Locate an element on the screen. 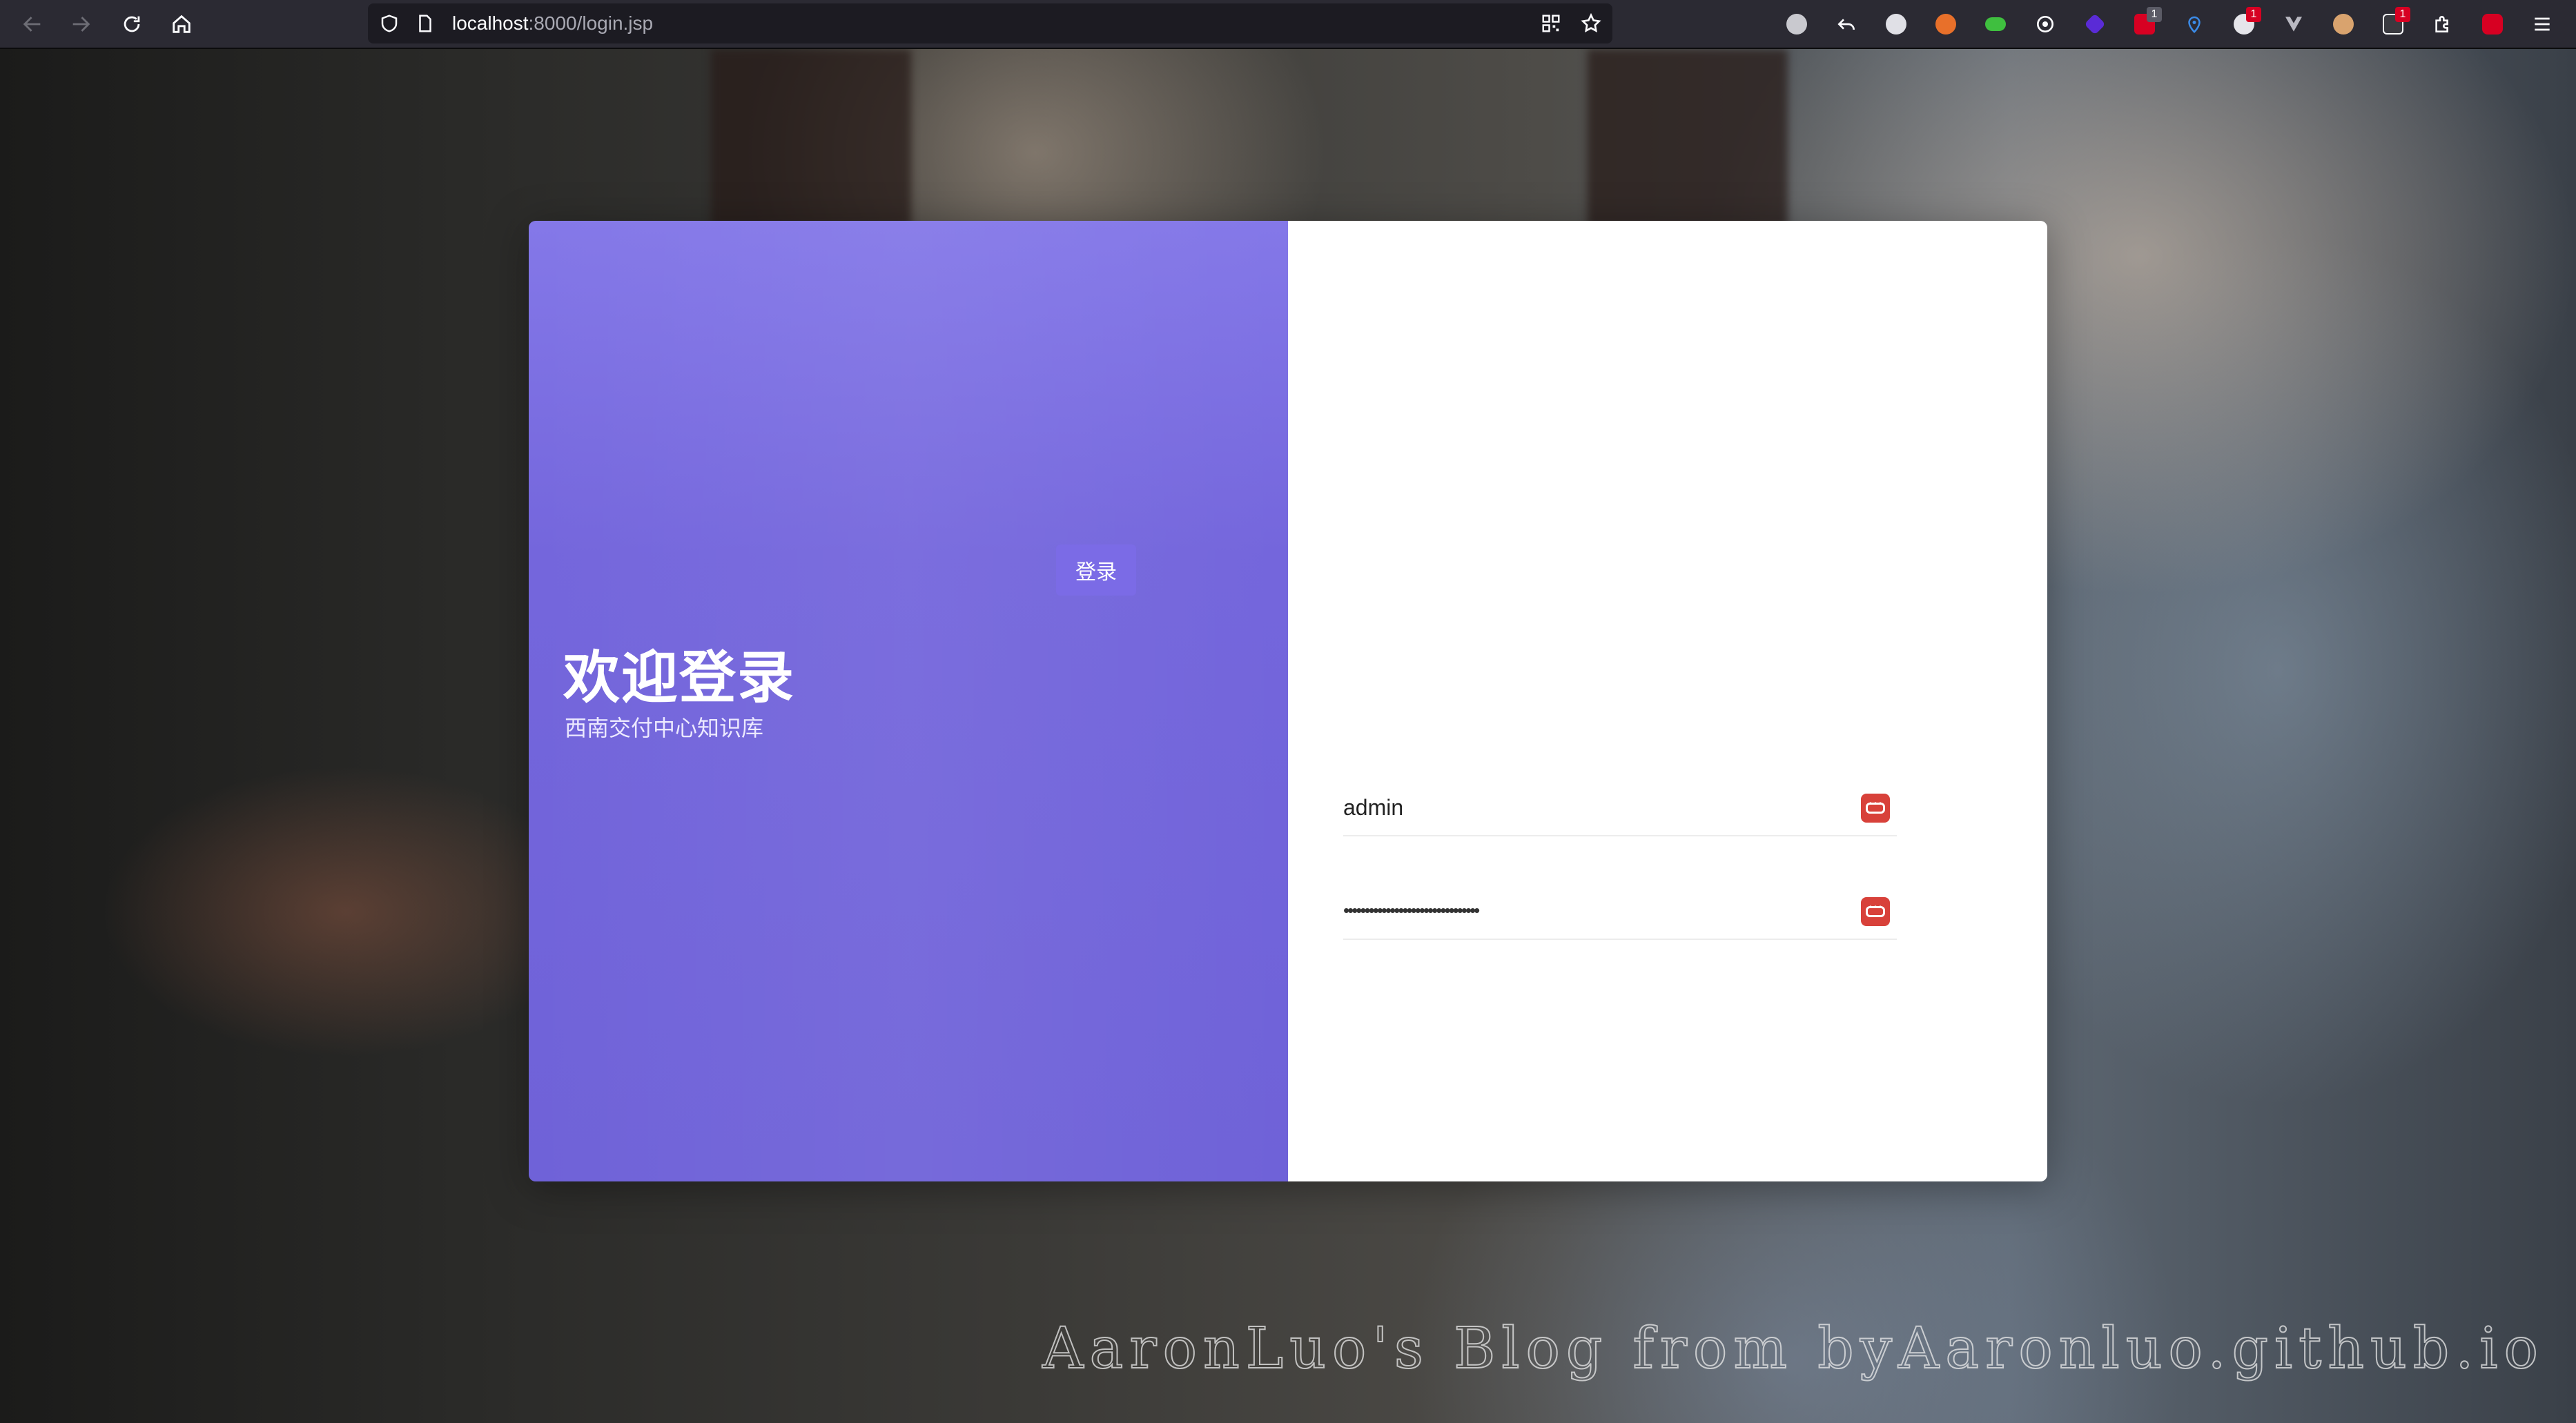  extension-6-icon is located at coordinates (2045, 24).